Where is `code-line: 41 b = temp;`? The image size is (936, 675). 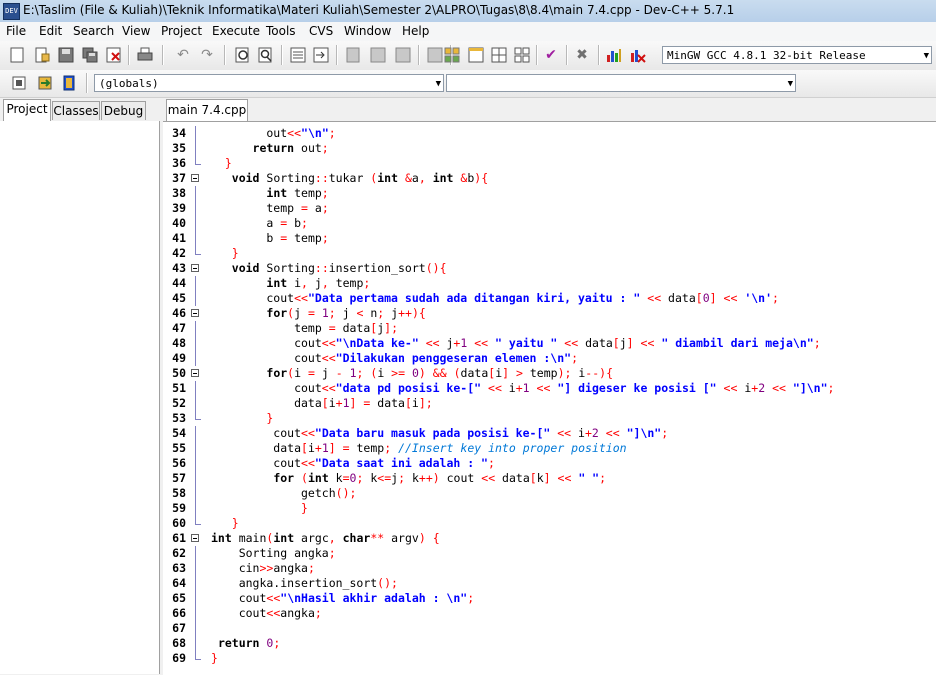 code-line: 41 b = temp; is located at coordinates (549, 238).